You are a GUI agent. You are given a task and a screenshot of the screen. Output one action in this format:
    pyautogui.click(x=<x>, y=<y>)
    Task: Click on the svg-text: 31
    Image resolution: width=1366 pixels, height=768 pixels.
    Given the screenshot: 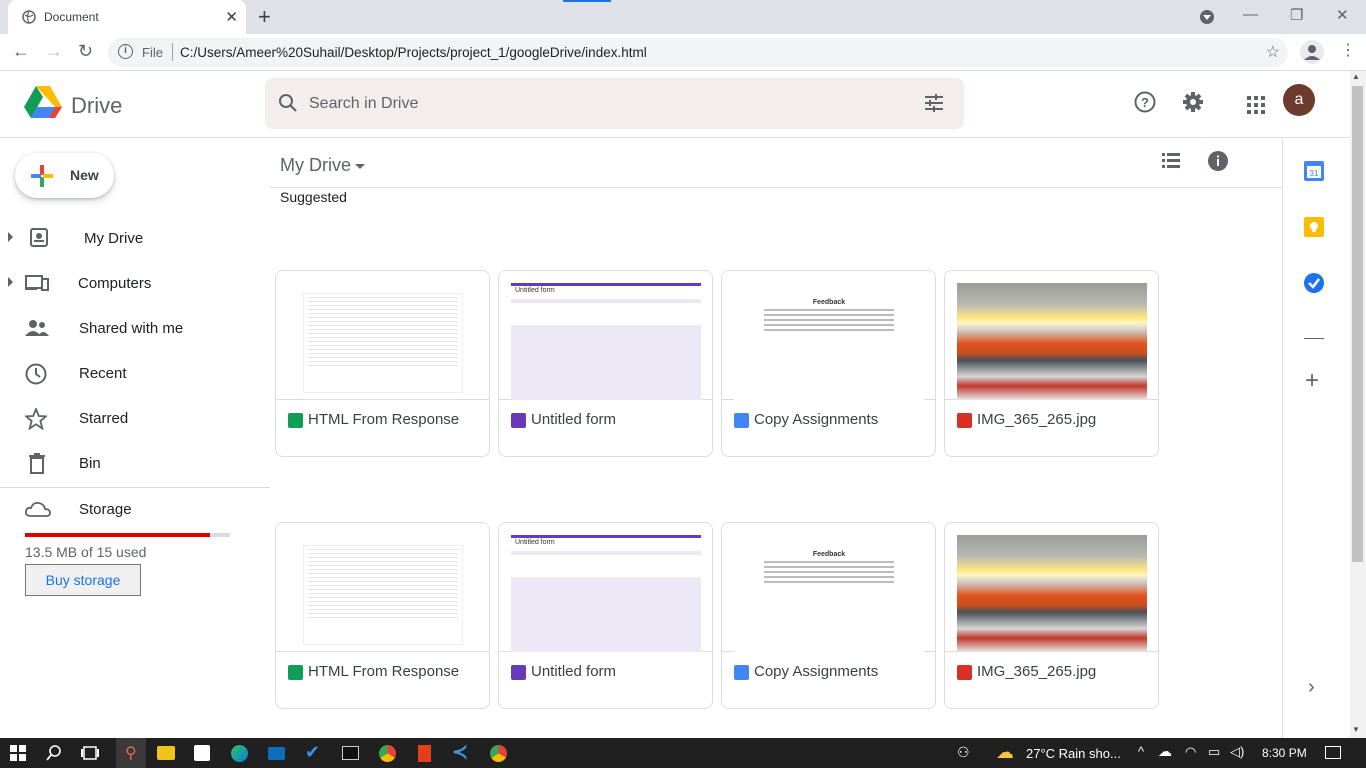 What is the action you would take?
    pyautogui.click(x=1314, y=173)
    